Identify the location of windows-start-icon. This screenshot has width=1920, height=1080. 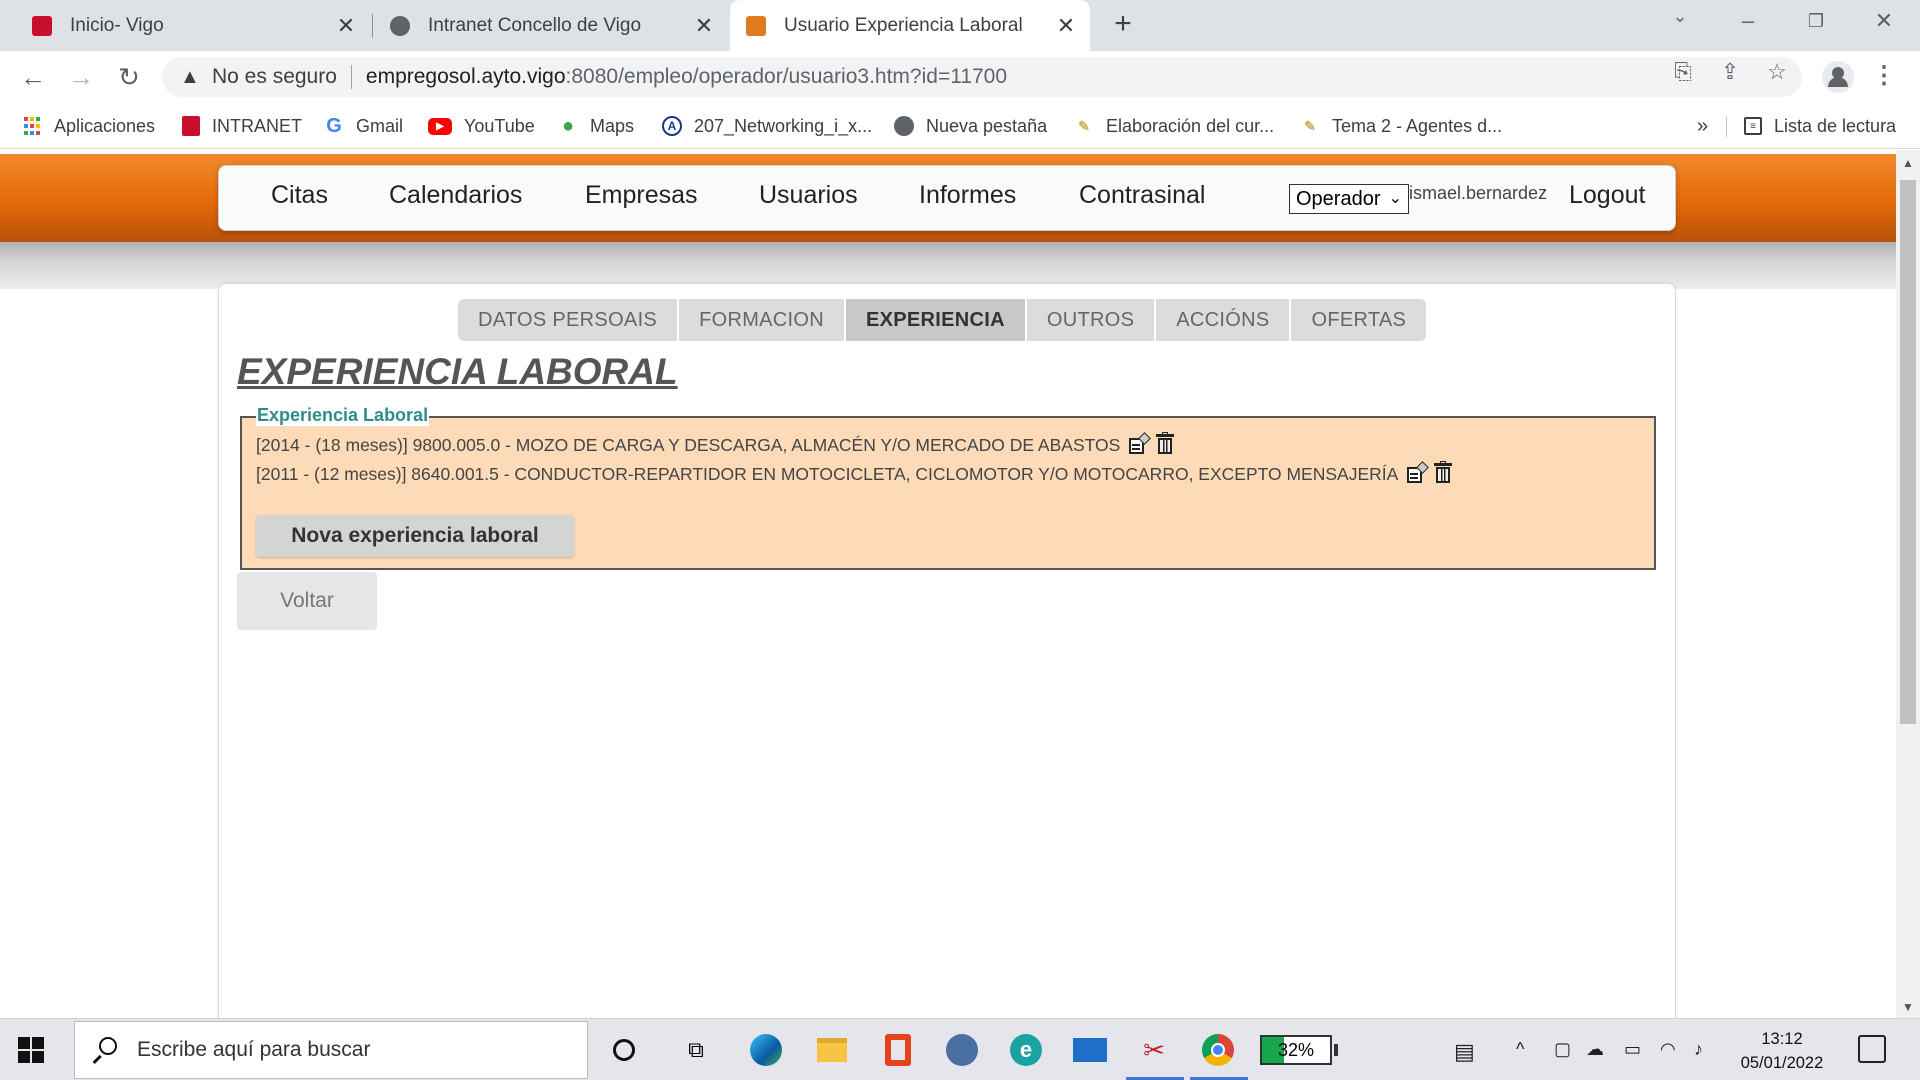
(31, 1050).